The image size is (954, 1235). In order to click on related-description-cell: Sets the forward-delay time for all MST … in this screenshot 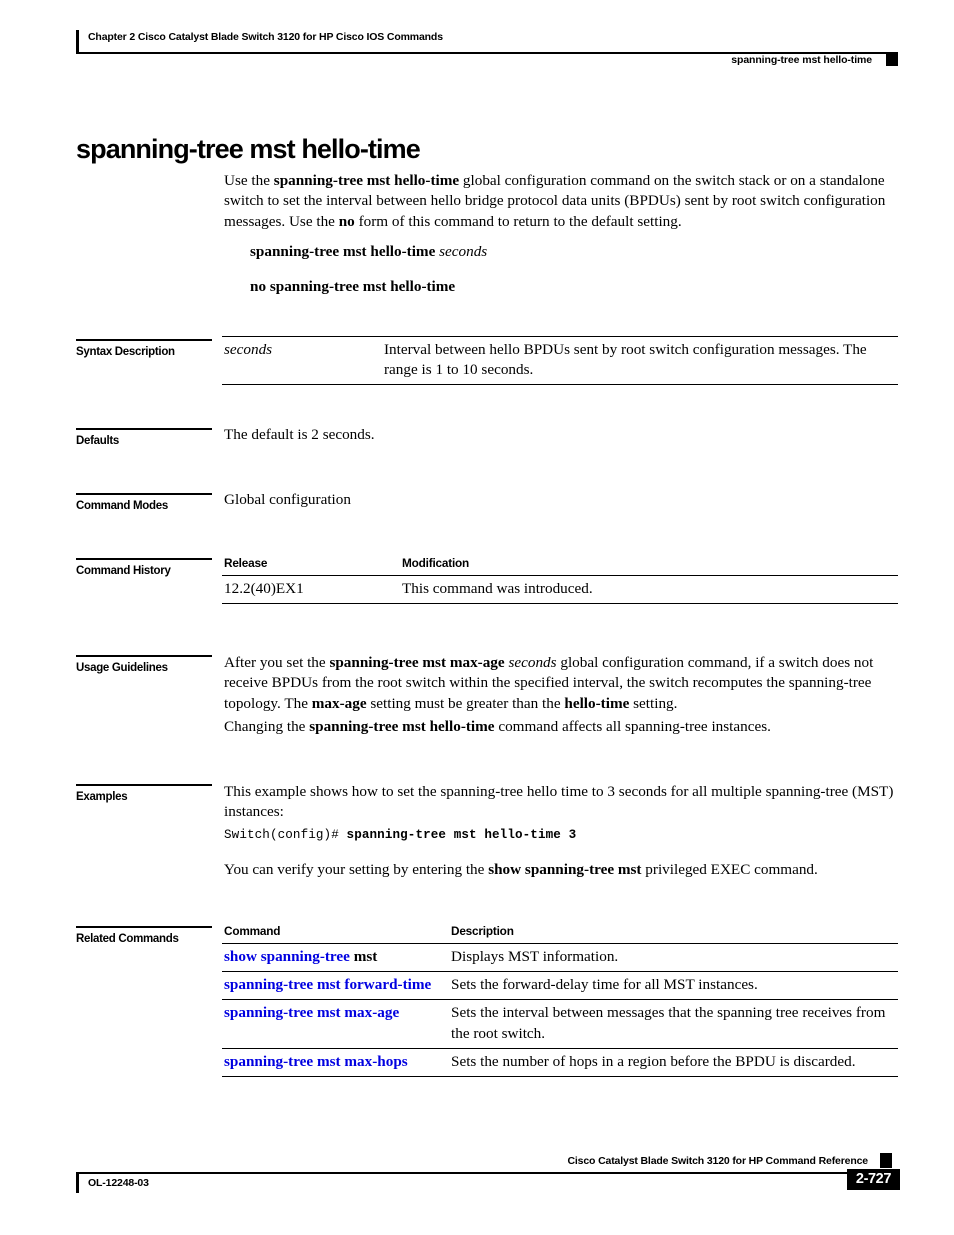, I will do `click(673, 986)`.